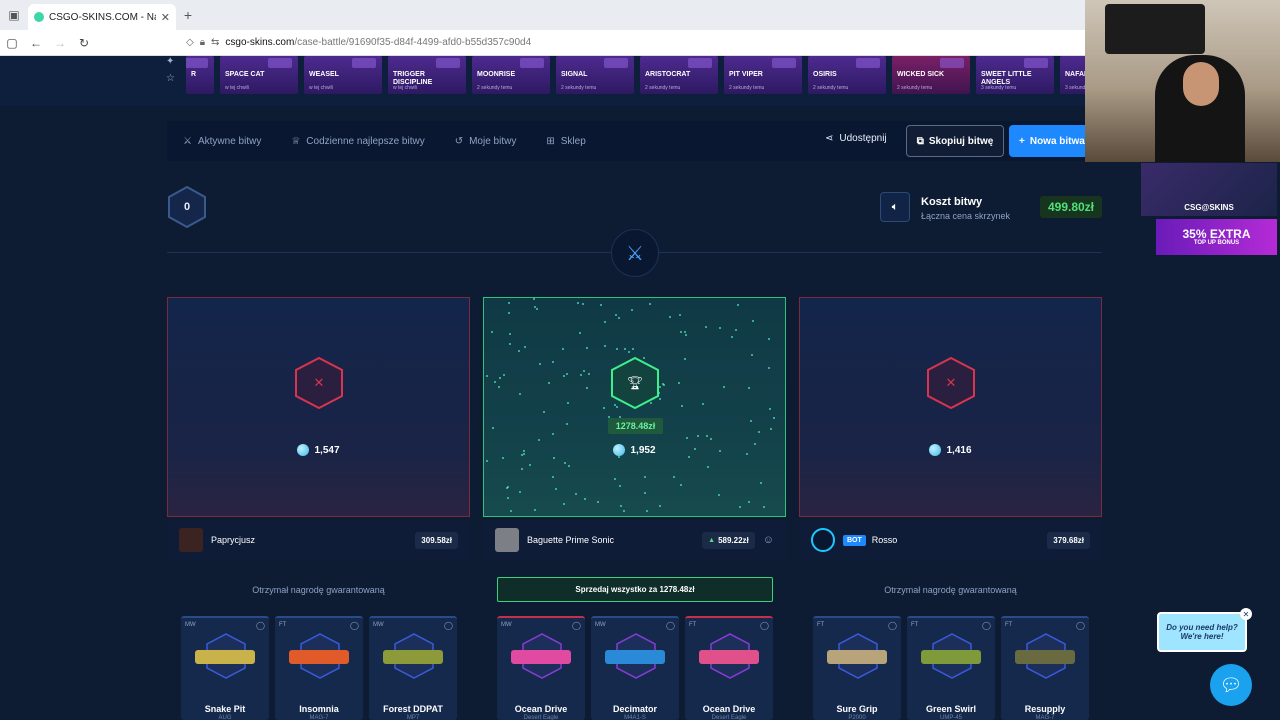 The image size is (1280, 720). I want to click on player-name: Paprycjusz, so click(233, 540).